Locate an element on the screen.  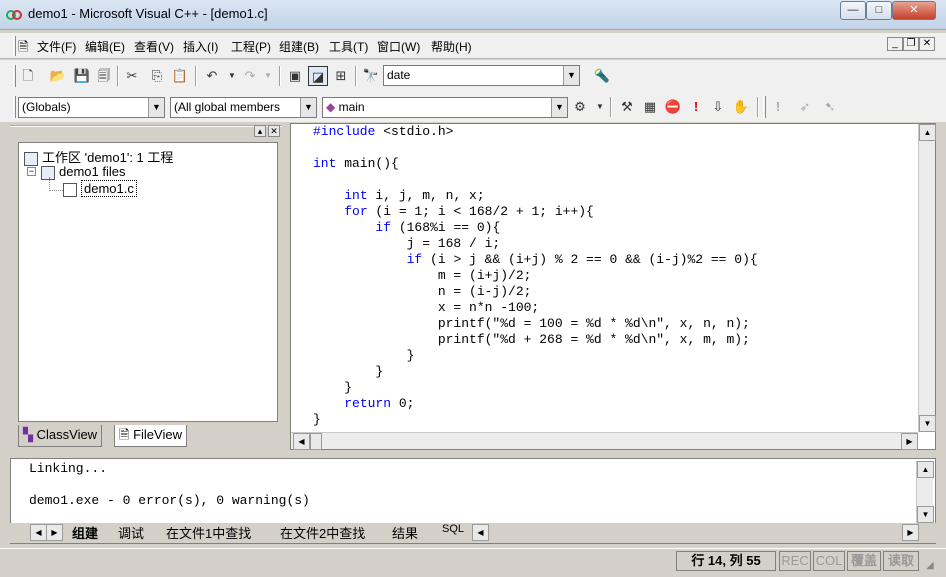
menu-window: 窗口(W) is located at coordinates (398, 46).